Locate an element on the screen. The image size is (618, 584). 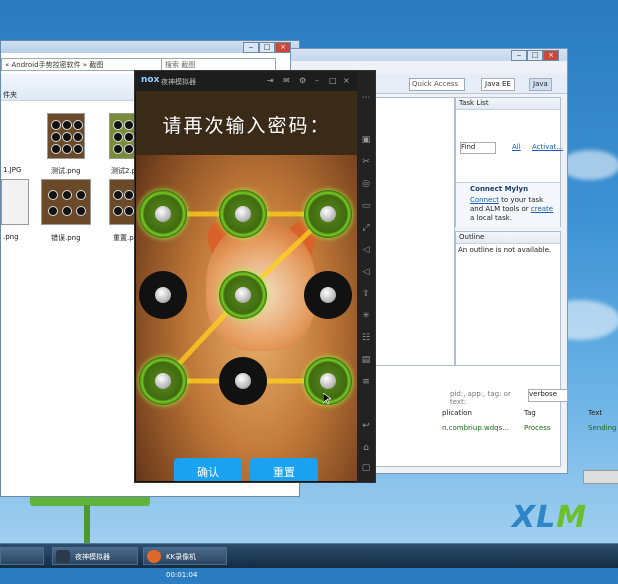
home-icon: ⌂ is located at coordinates (366, 448).